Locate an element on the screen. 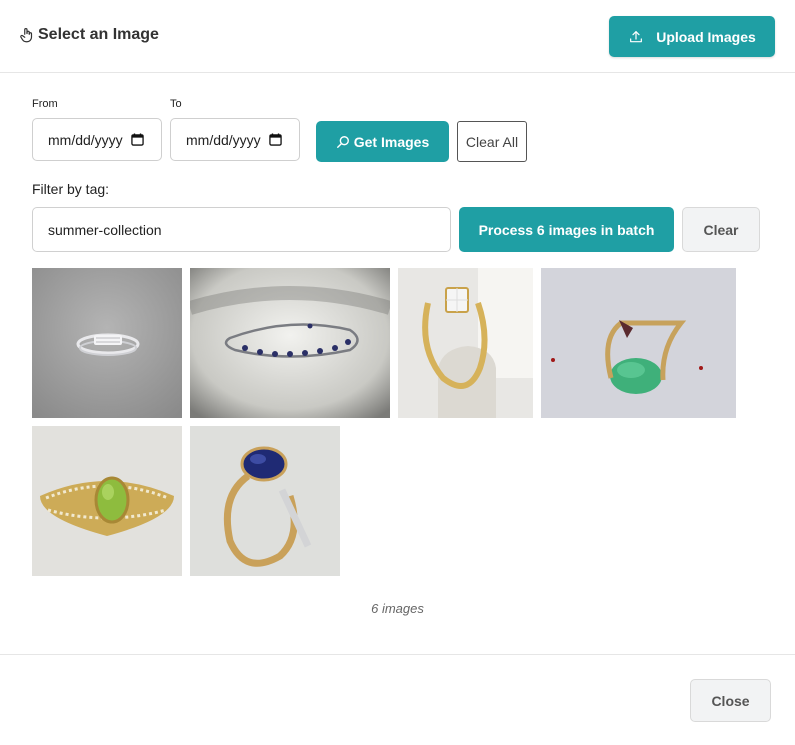  process-batch-button: Process 6 images in batch is located at coordinates (566, 229).